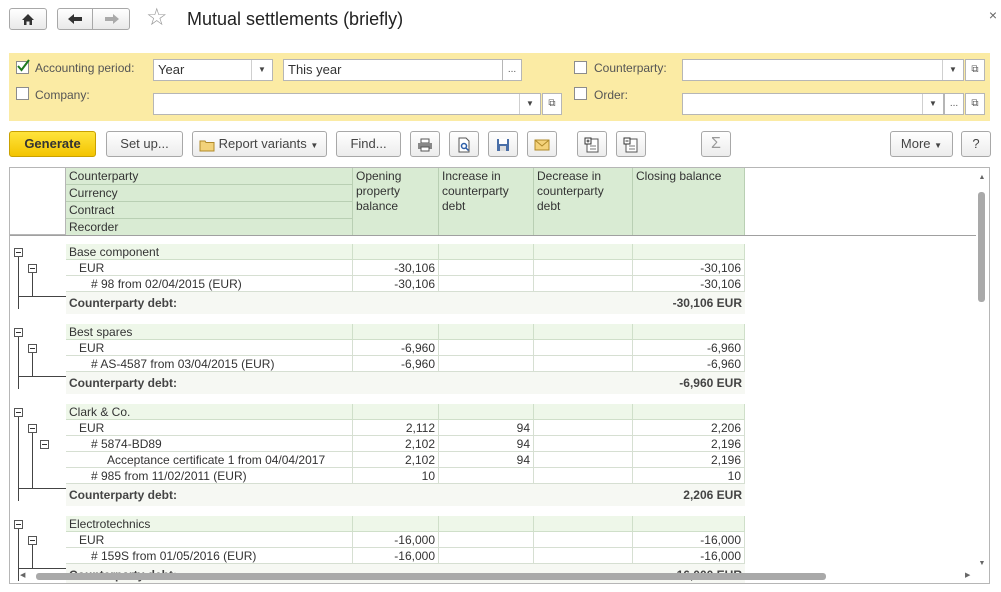 The image size is (1001, 592). Describe the element at coordinates (464, 144) in the screenshot. I see `preview-button` at that location.